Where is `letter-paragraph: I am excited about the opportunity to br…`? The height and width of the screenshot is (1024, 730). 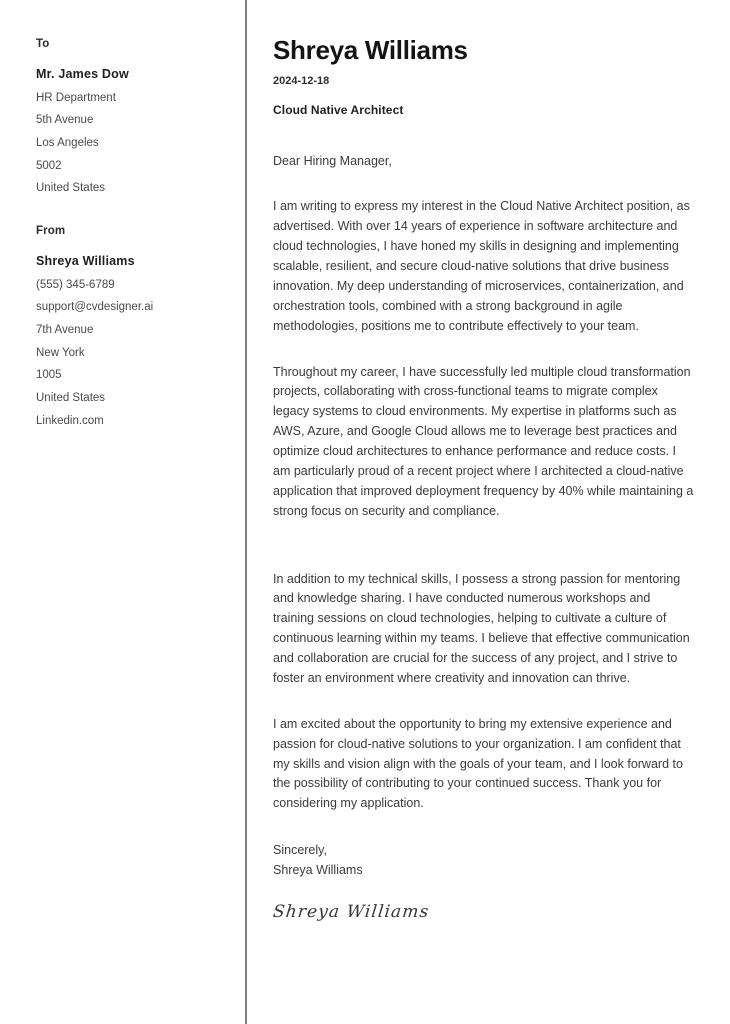
letter-paragraph: I am excited about the opportunity to br… is located at coordinates (478, 763).